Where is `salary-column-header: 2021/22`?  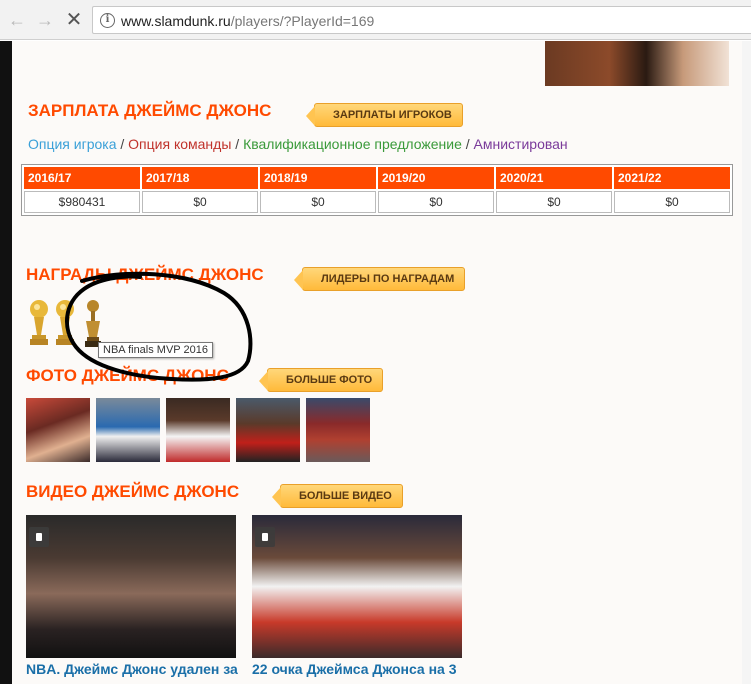
salary-column-header: 2021/22 is located at coordinates (672, 178).